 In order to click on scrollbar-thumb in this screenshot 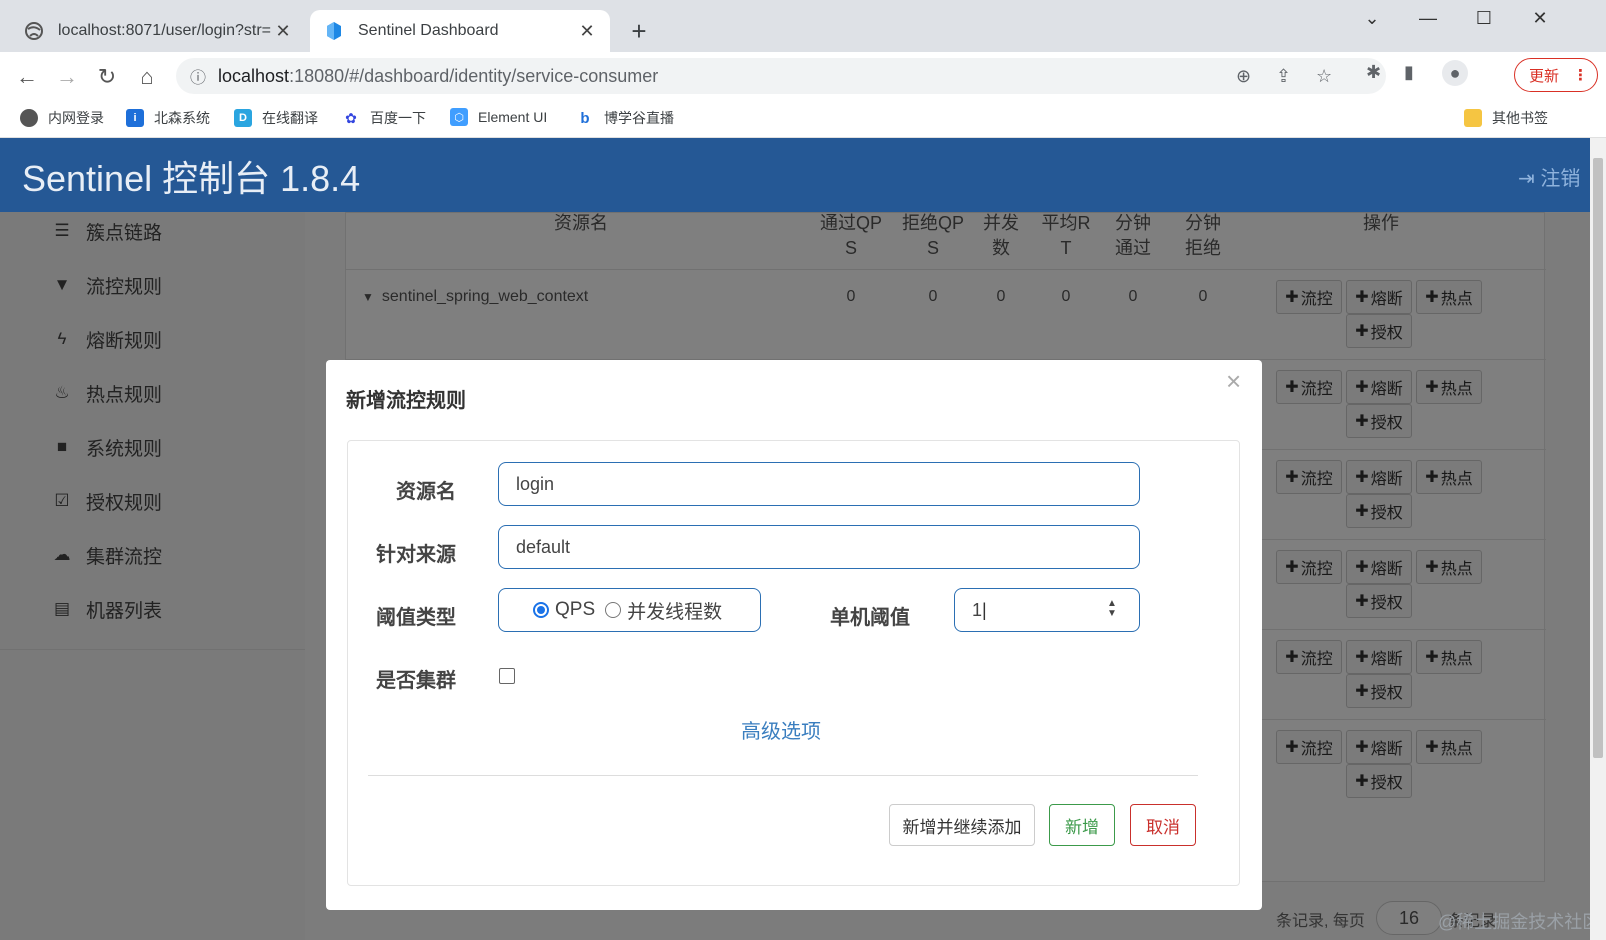, I will do `click(1598, 458)`.